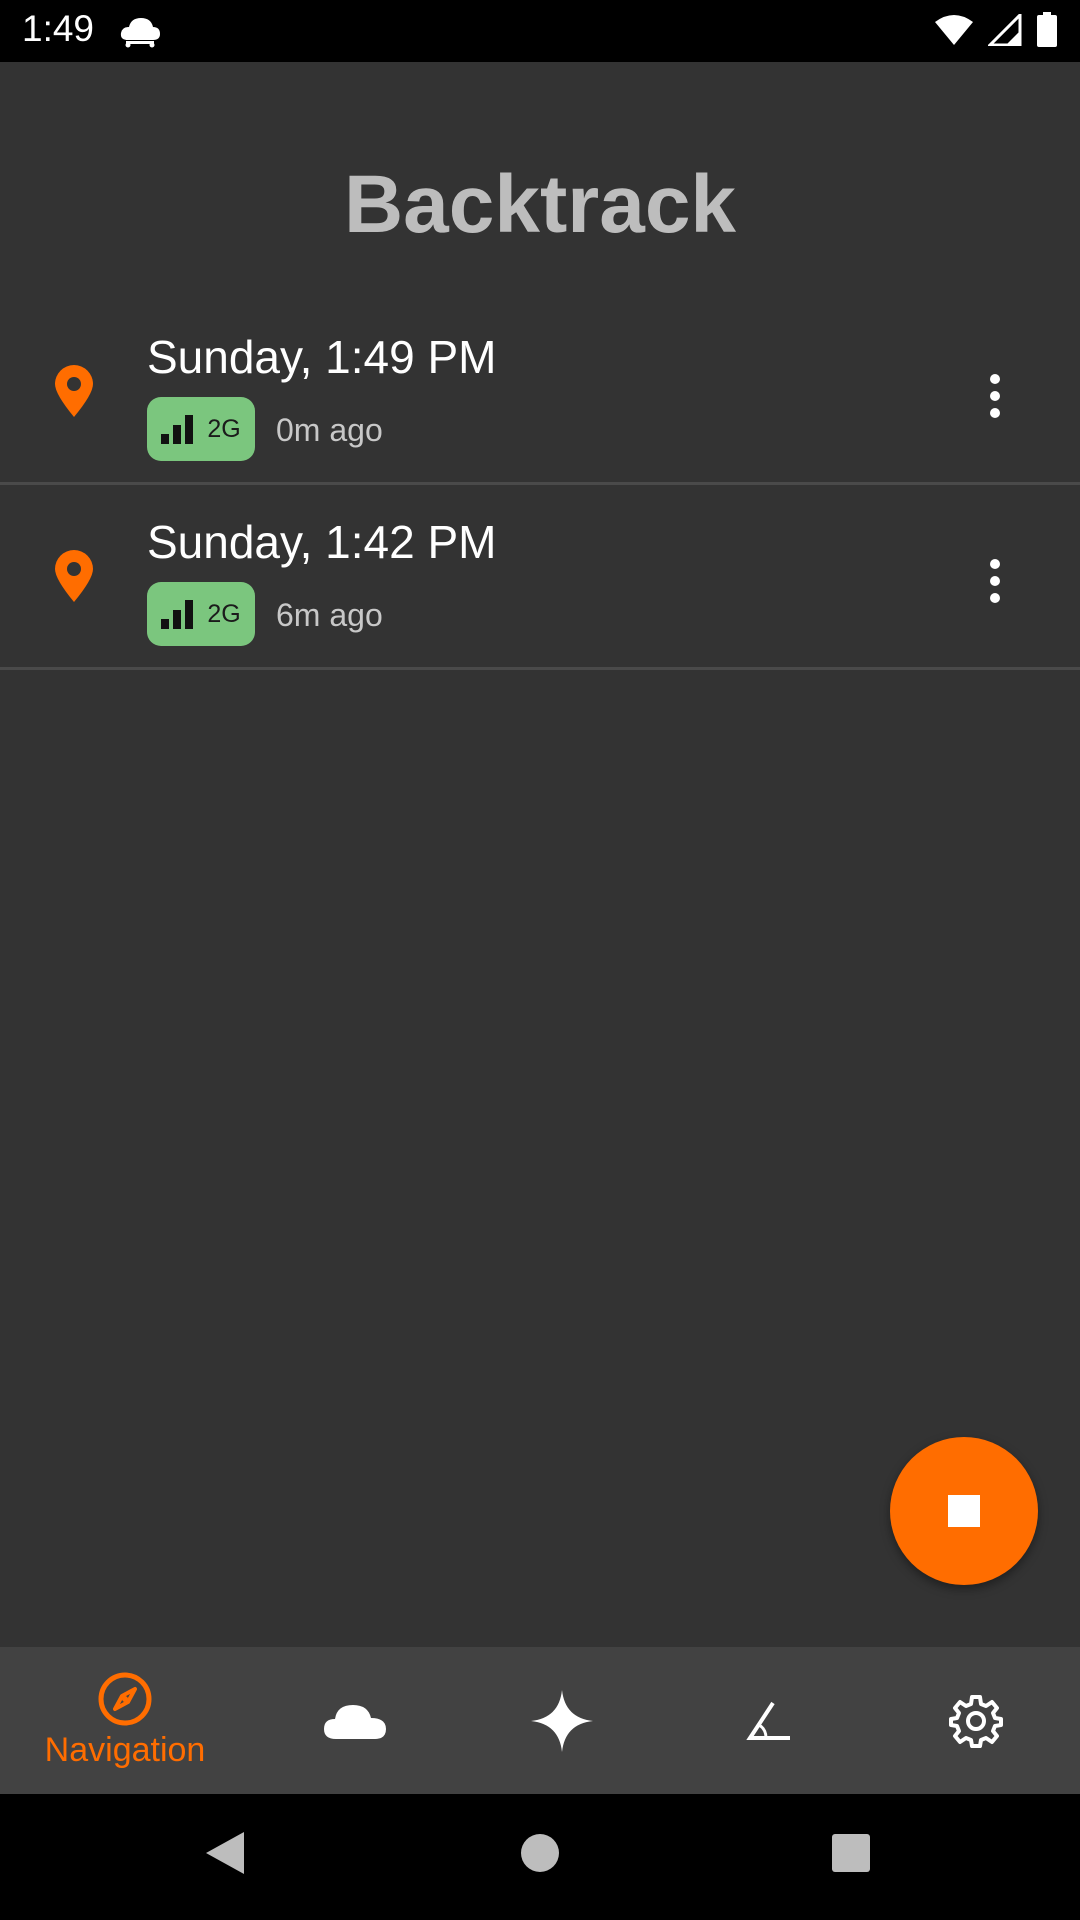 This screenshot has width=1080, height=1920. Describe the element at coordinates (1005, 30) in the screenshot. I see `cell-signal-icon` at that location.